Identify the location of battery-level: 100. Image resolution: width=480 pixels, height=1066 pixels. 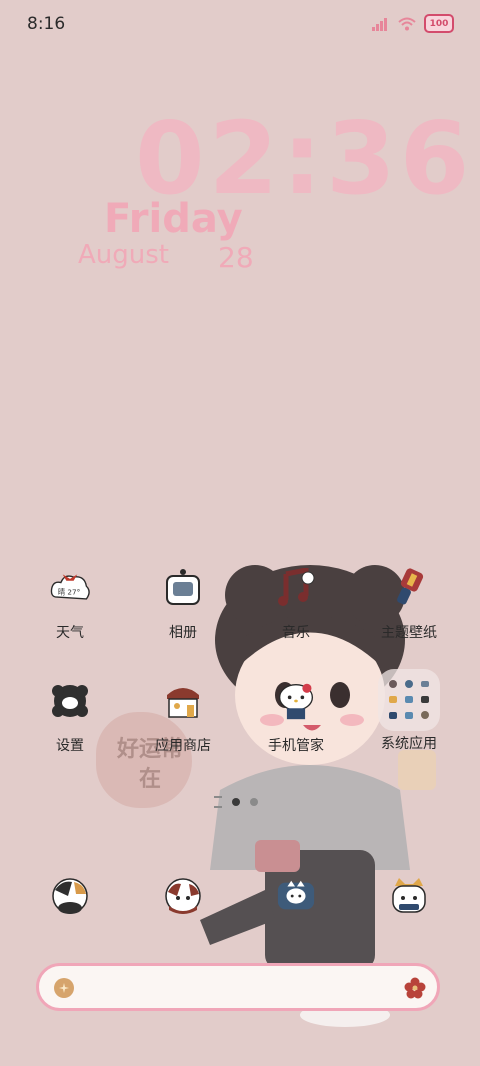
(439, 23).